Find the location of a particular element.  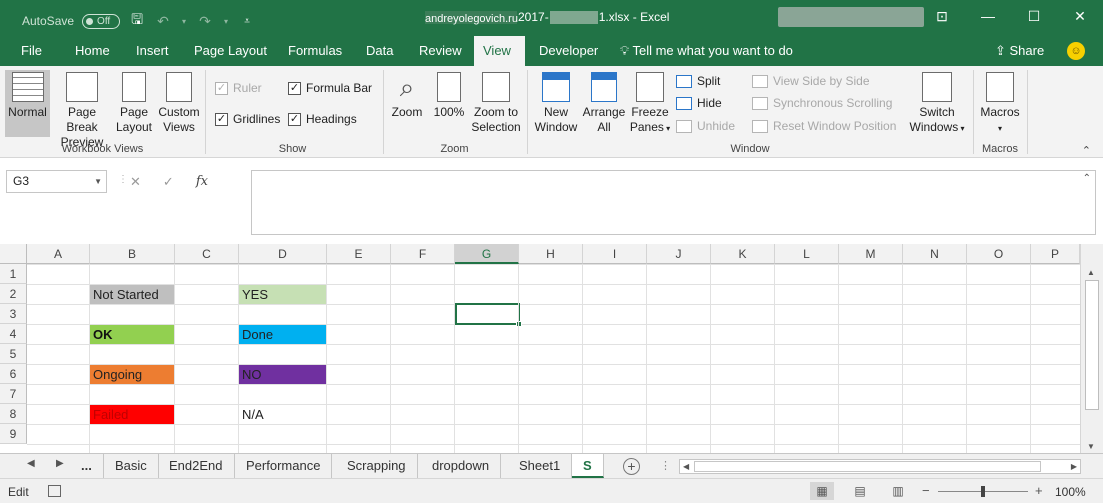

column-header-f: F is located at coordinates (423, 254).